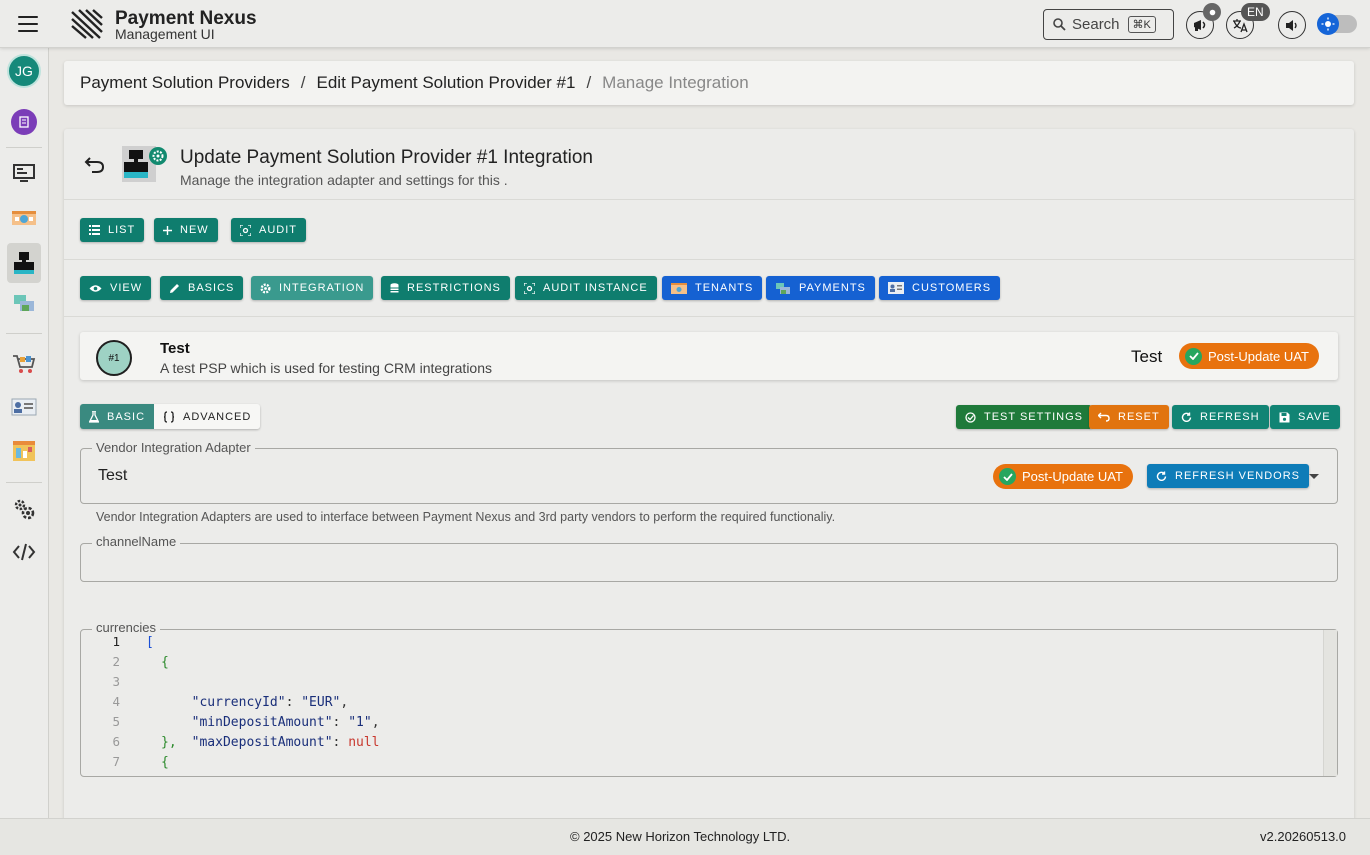 This screenshot has height=855, width=1370. What do you see at coordinates (186, 230) in the screenshot?
I see `new-button: New` at bounding box center [186, 230].